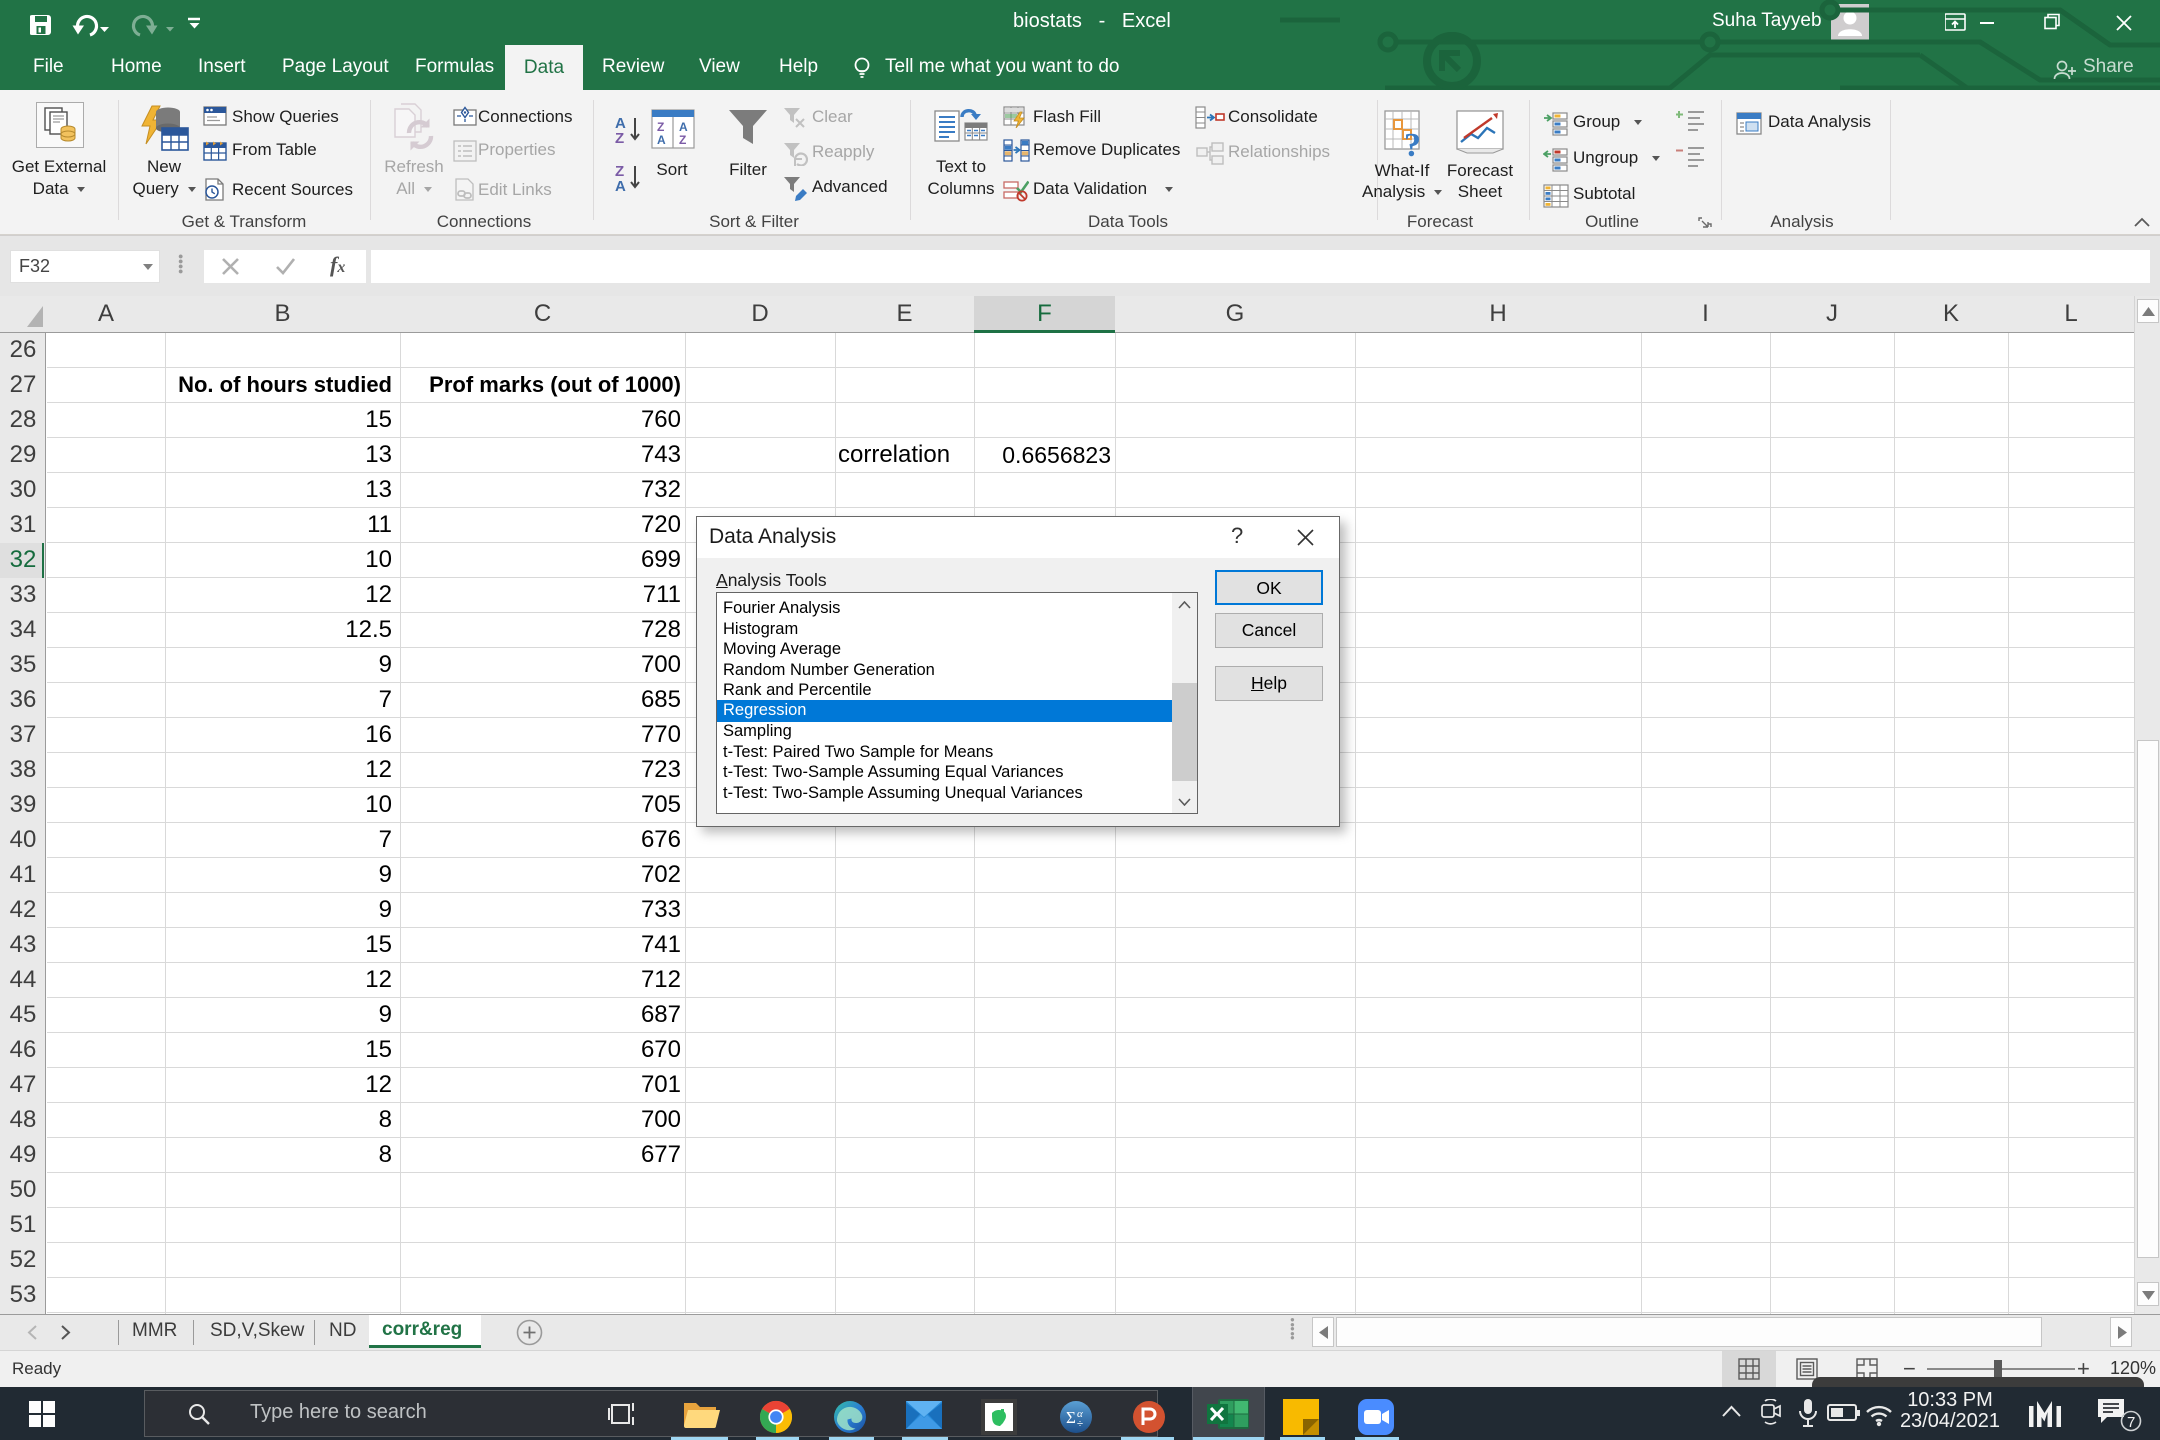  I want to click on svg-text: 7, so click(2131, 1422).